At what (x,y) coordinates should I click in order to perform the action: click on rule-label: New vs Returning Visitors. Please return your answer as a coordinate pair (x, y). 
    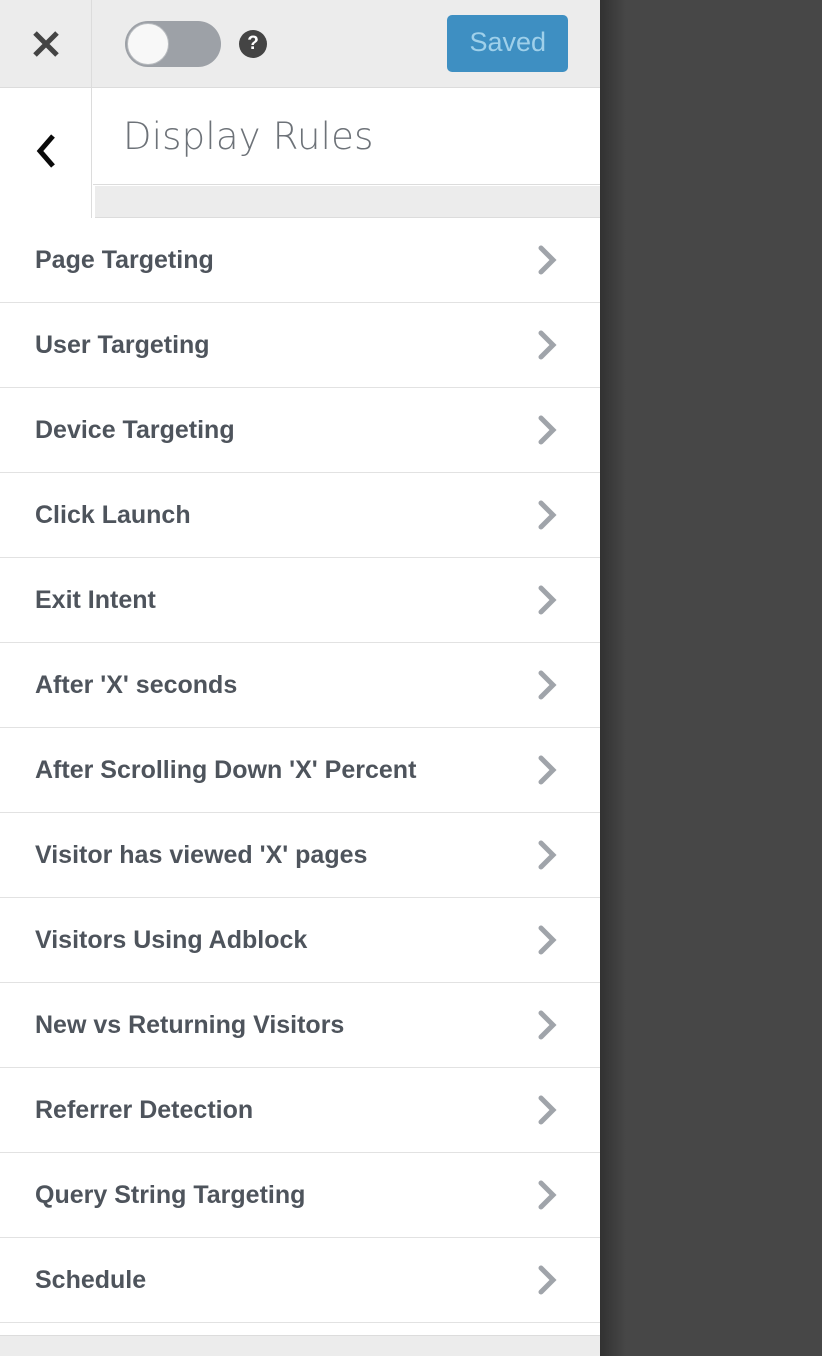
    Looking at the image, I should click on (190, 1024).